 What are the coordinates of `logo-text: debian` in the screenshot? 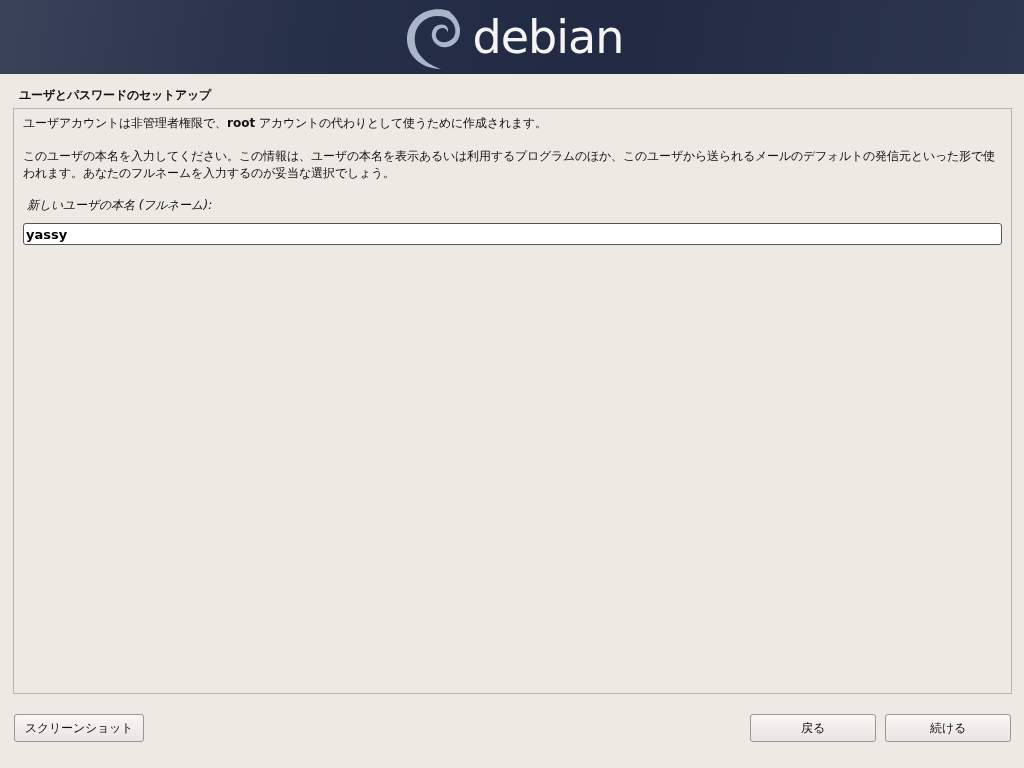 It's located at (548, 37).